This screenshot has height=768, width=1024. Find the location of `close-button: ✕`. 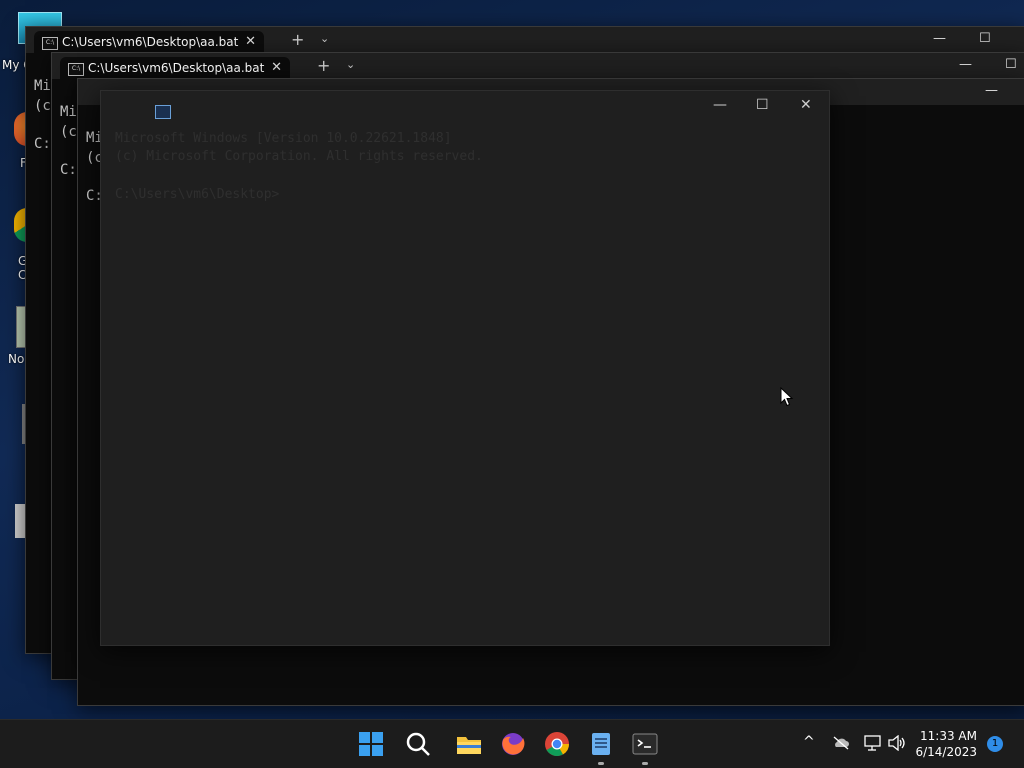

close-button: ✕ is located at coordinates (806, 105).